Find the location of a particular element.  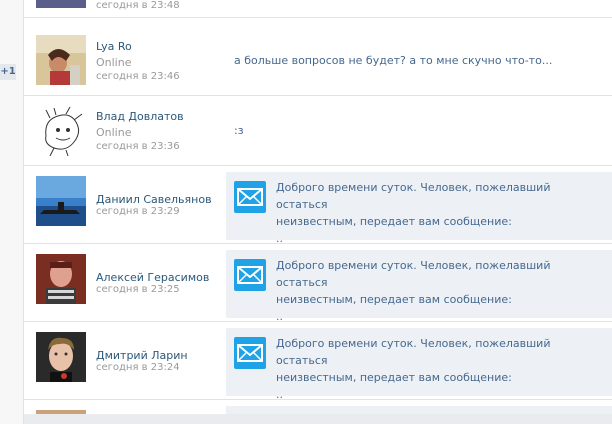

dialog-time: сегодня в 23:36 is located at coordinates (138, 146).